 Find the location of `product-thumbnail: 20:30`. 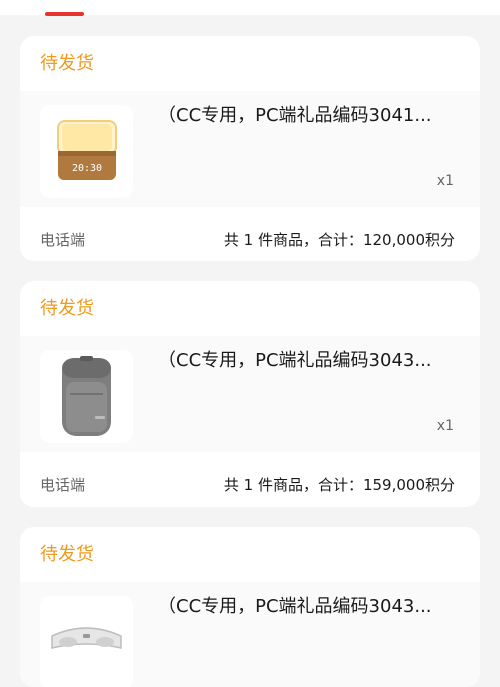

product-thumbnail: 20:30 is located at coordinates (86, 151).